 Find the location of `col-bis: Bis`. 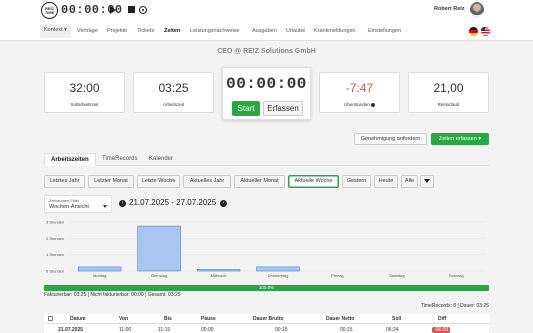

col-bis: Bis is located at coordinates (168, 319).